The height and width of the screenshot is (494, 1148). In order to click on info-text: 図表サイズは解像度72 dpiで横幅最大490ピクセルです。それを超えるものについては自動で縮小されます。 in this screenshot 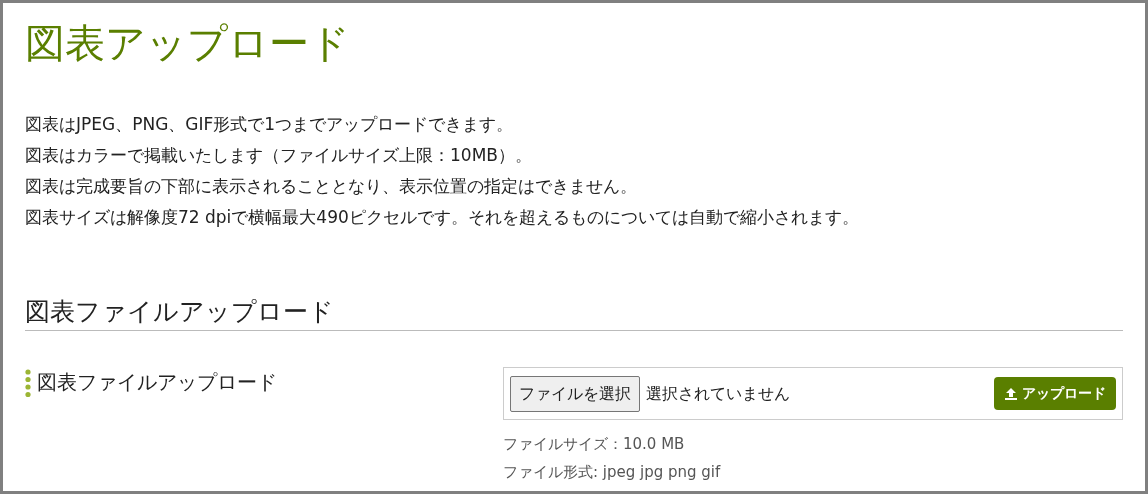, I will do `click(442, 217)`.